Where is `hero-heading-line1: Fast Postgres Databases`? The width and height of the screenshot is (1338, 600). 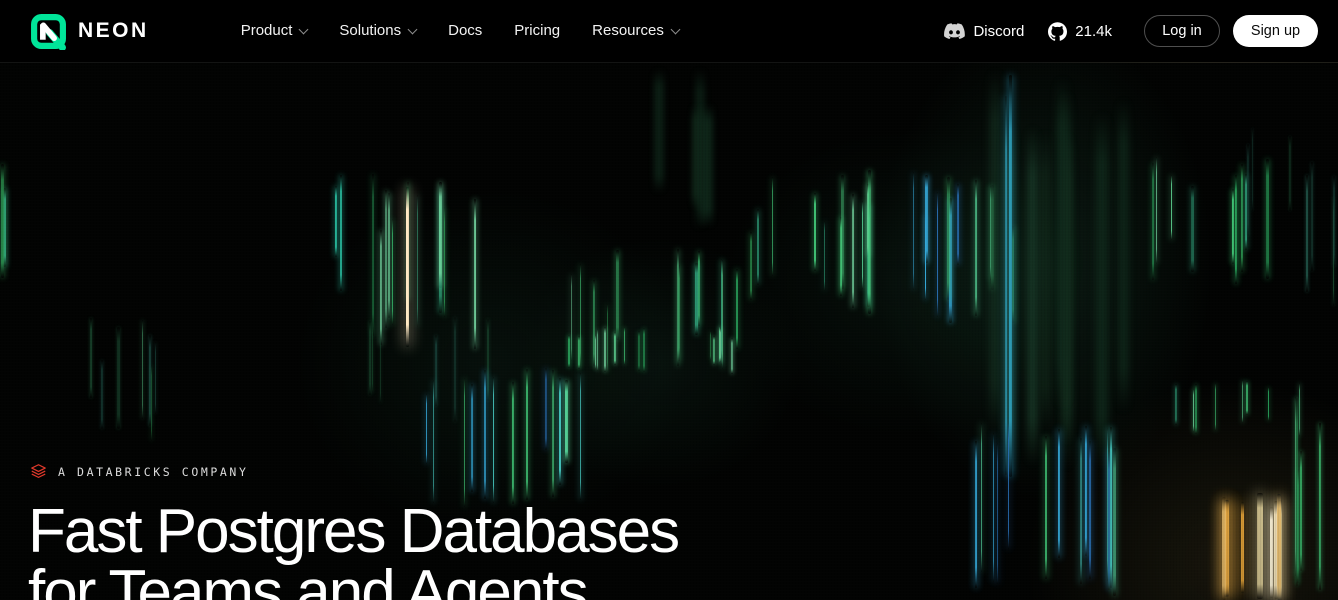
hero-heading-line1: Fast Postgres Databases is located at coordinates (354, 531).